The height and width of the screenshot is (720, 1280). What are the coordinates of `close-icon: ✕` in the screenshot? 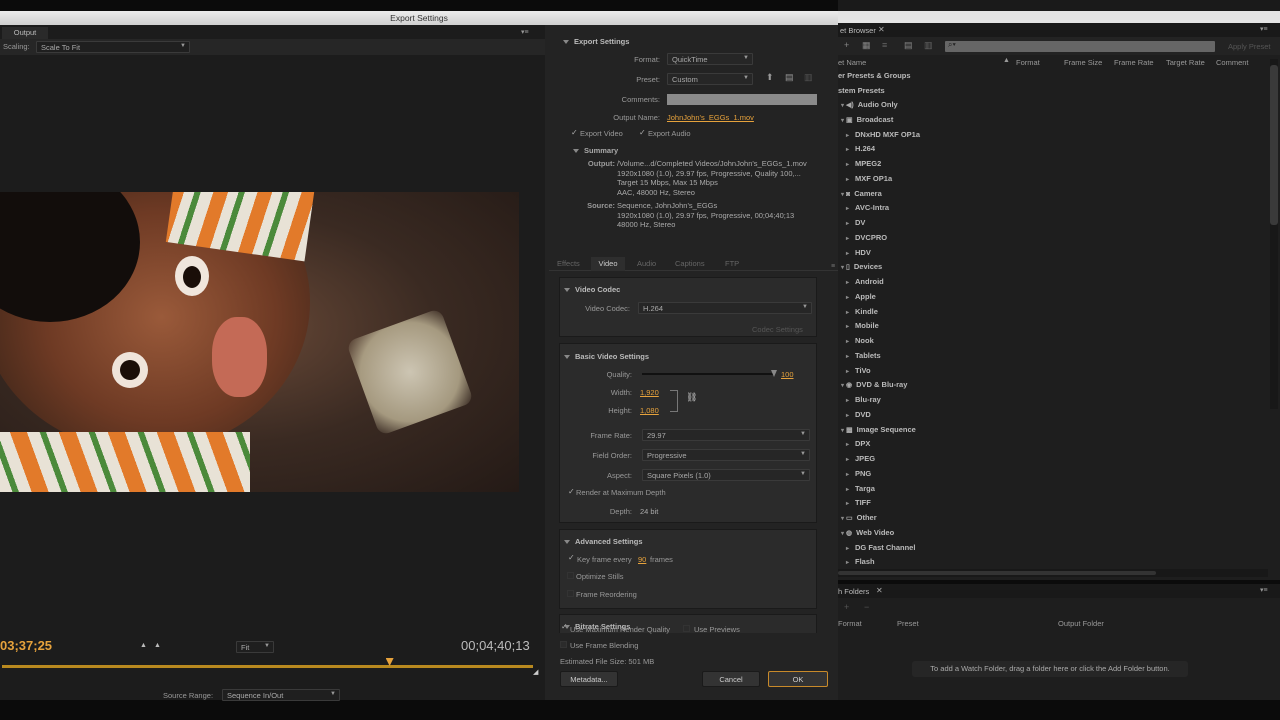 It's located at (881, 29).